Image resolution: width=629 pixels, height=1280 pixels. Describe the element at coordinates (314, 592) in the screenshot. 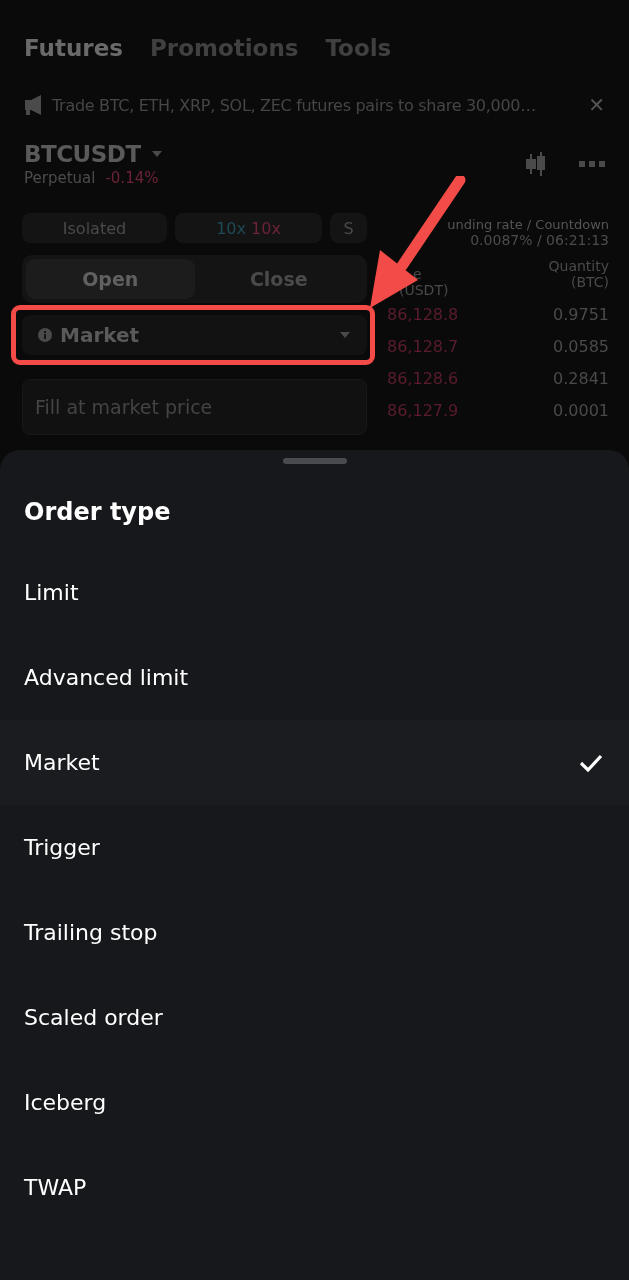

I see `order-type-option: Limit` at that location.